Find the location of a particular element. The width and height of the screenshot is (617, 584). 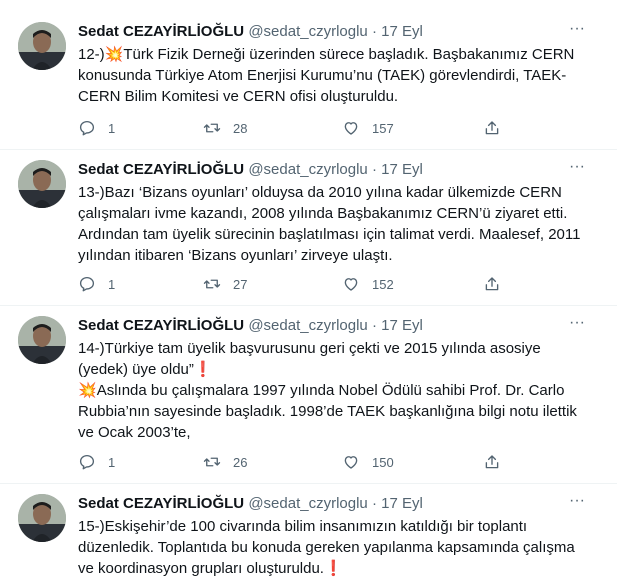

tweet-actions: 1 28 157 is located at coordinates (298, 128).